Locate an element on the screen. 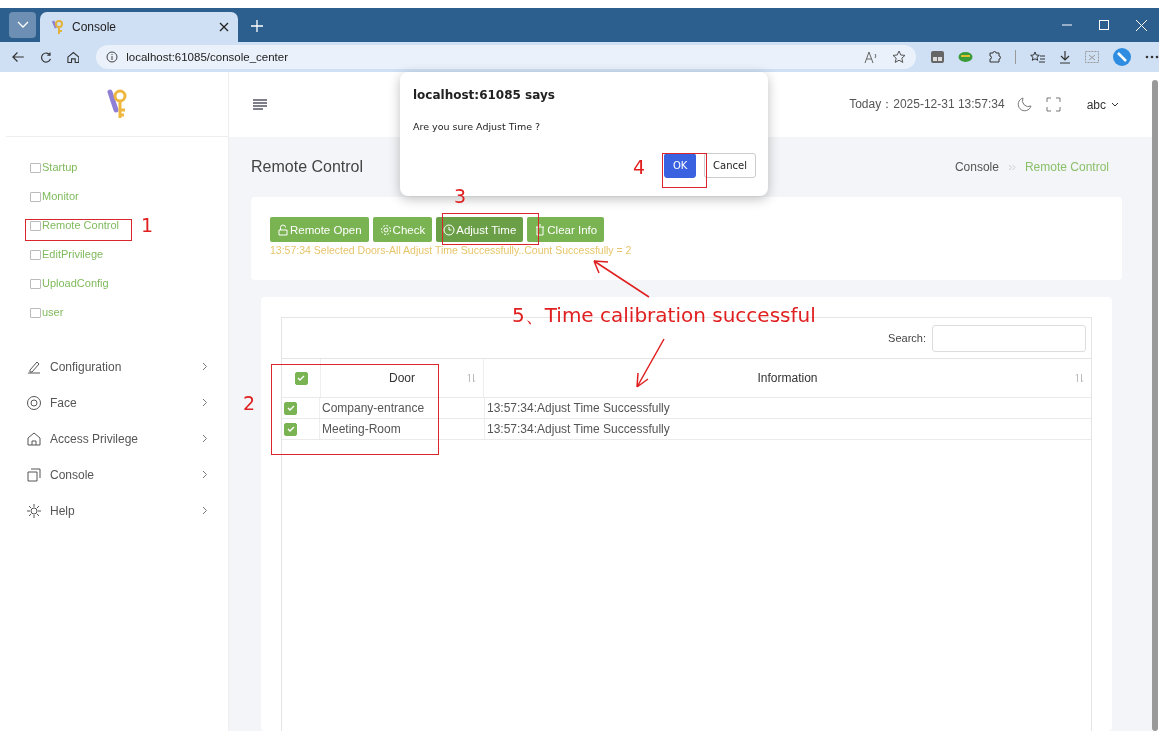 The width and height of the screenshot is (1159, 731). download-icon is located at coordinates (1065, 57).